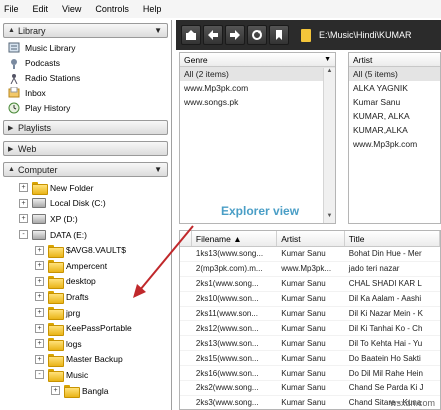 This screenshot has width=441, height=410. What do you see at coordinates (85, 266) in the screenshot?
I see `tree-item: + Ampercent` at bounding box center [85, 266].